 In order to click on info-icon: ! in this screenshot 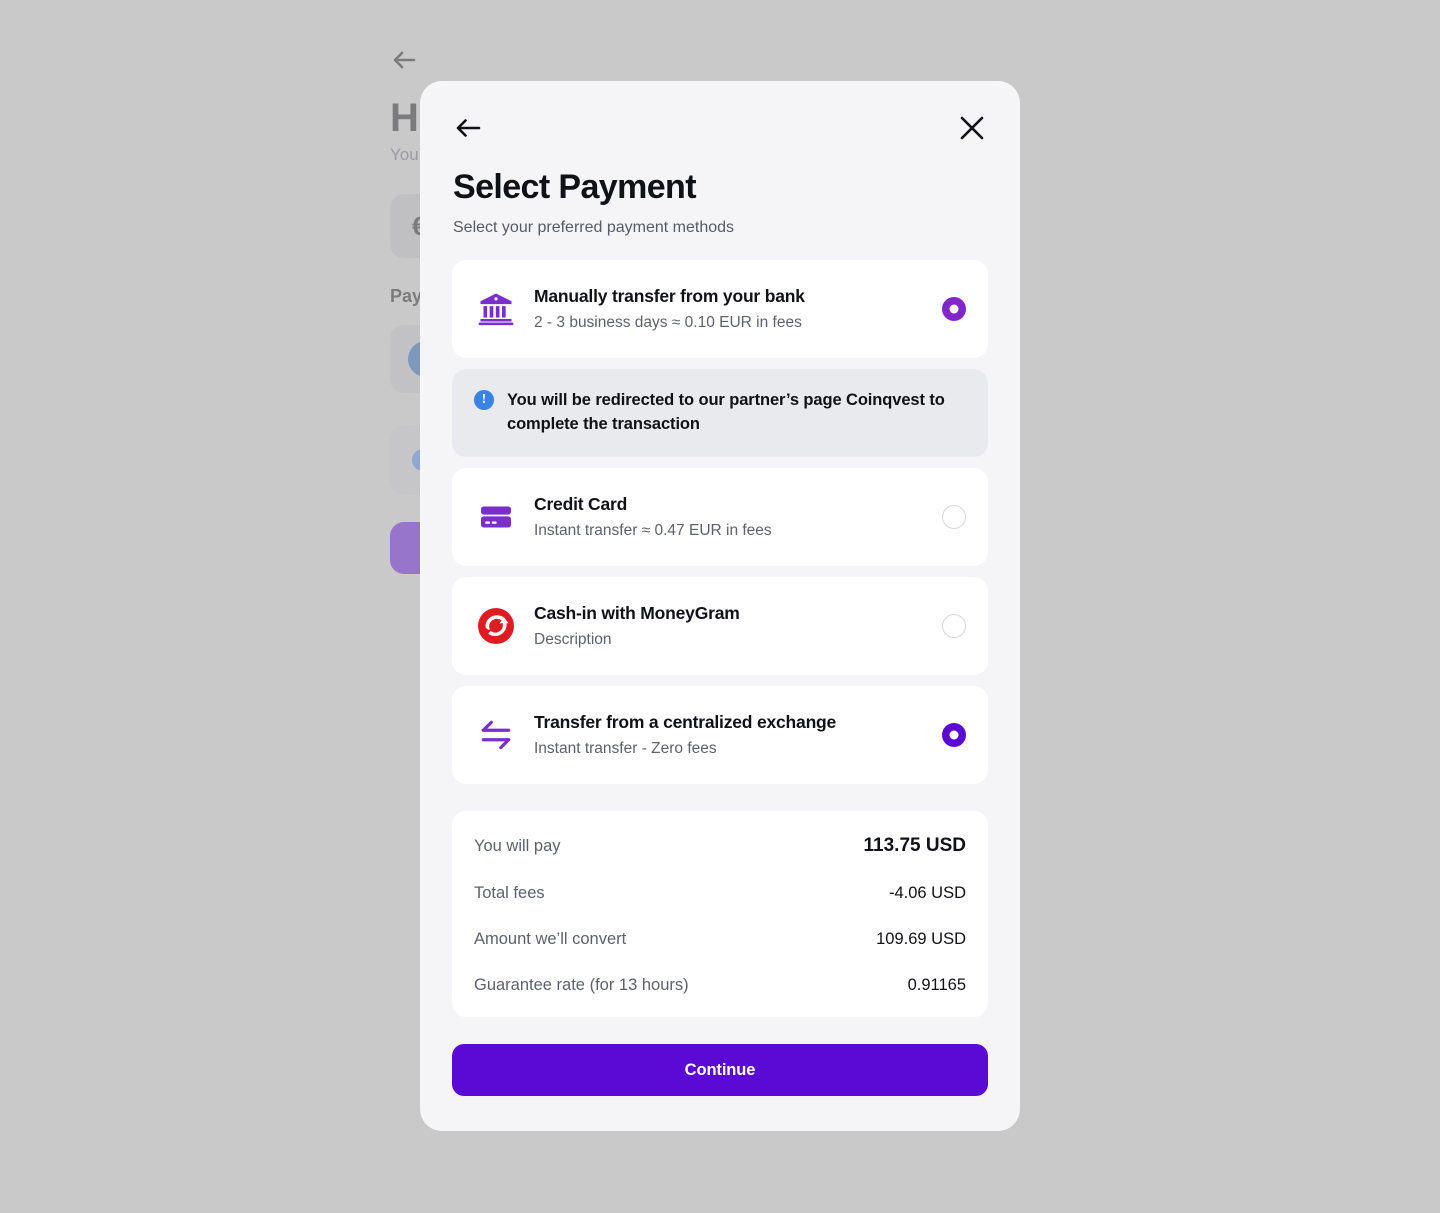, I will do `click(484, 400)`.